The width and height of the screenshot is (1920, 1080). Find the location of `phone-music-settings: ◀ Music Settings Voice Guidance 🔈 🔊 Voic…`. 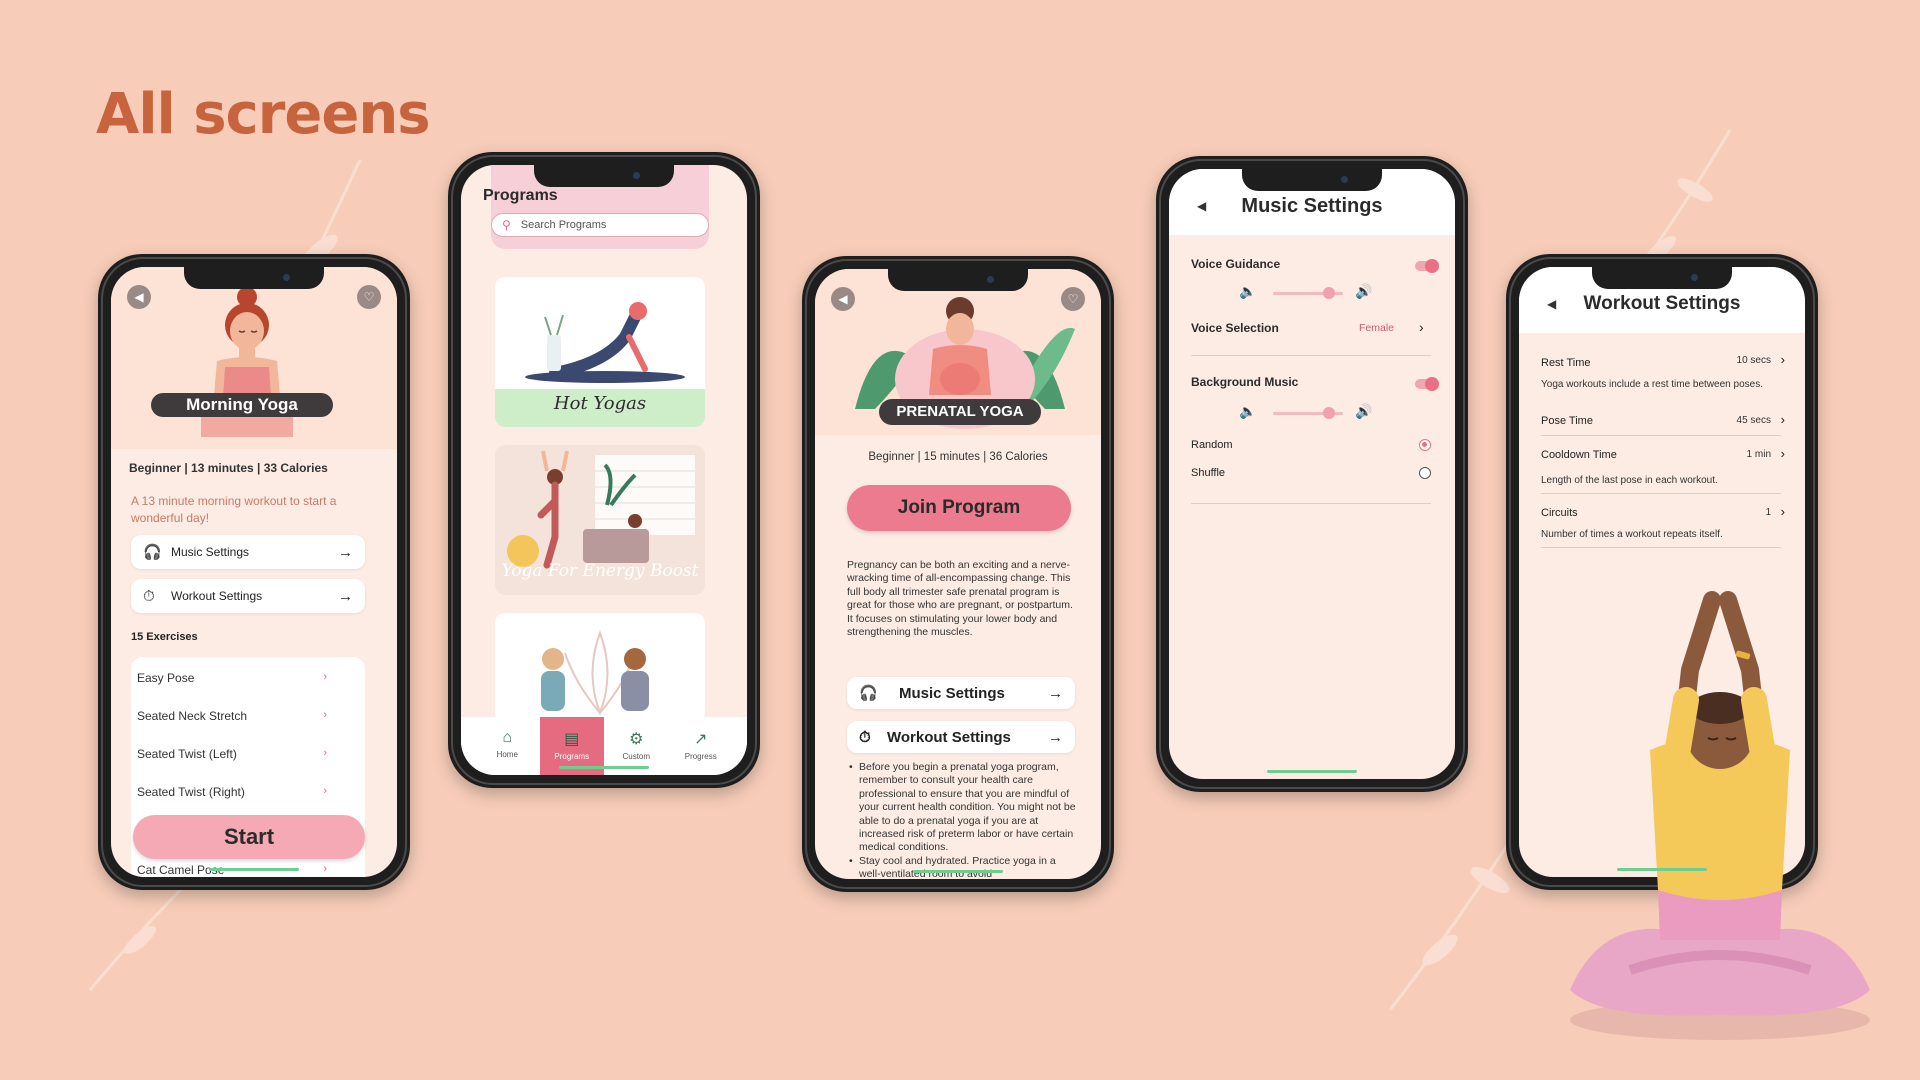

phone-music-settings: ◀ Music Settings Voice Guidance 🔈 🔊 Voic… is located at coordinates (1312, 474).